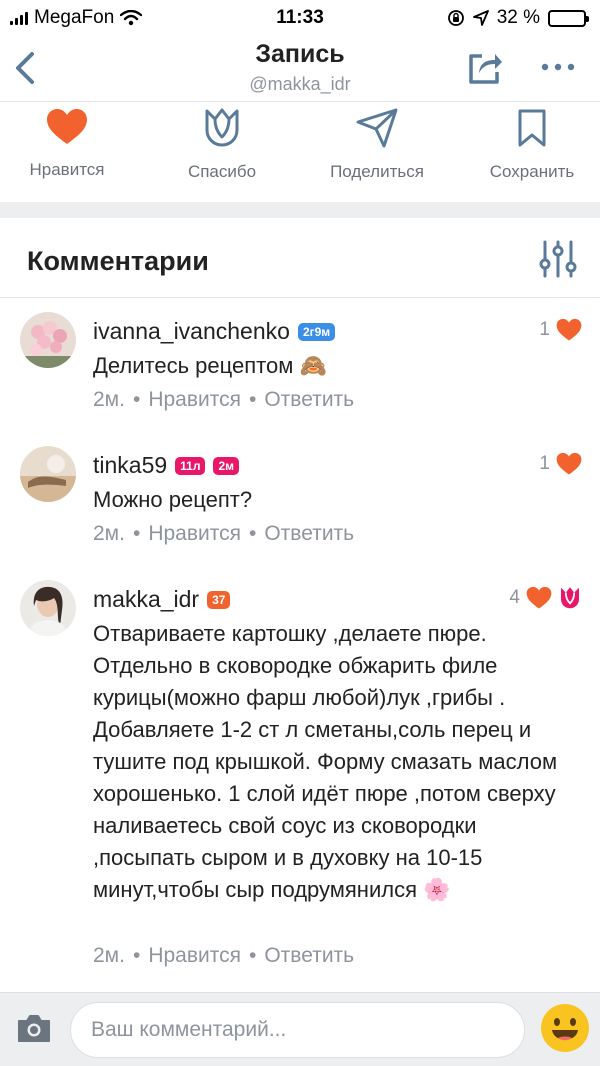 The width and height of the screenshot is (600, 1066). Describe the element at coordinates (565, 1028) in the screenshot. I see `emoji-icon` at that location.